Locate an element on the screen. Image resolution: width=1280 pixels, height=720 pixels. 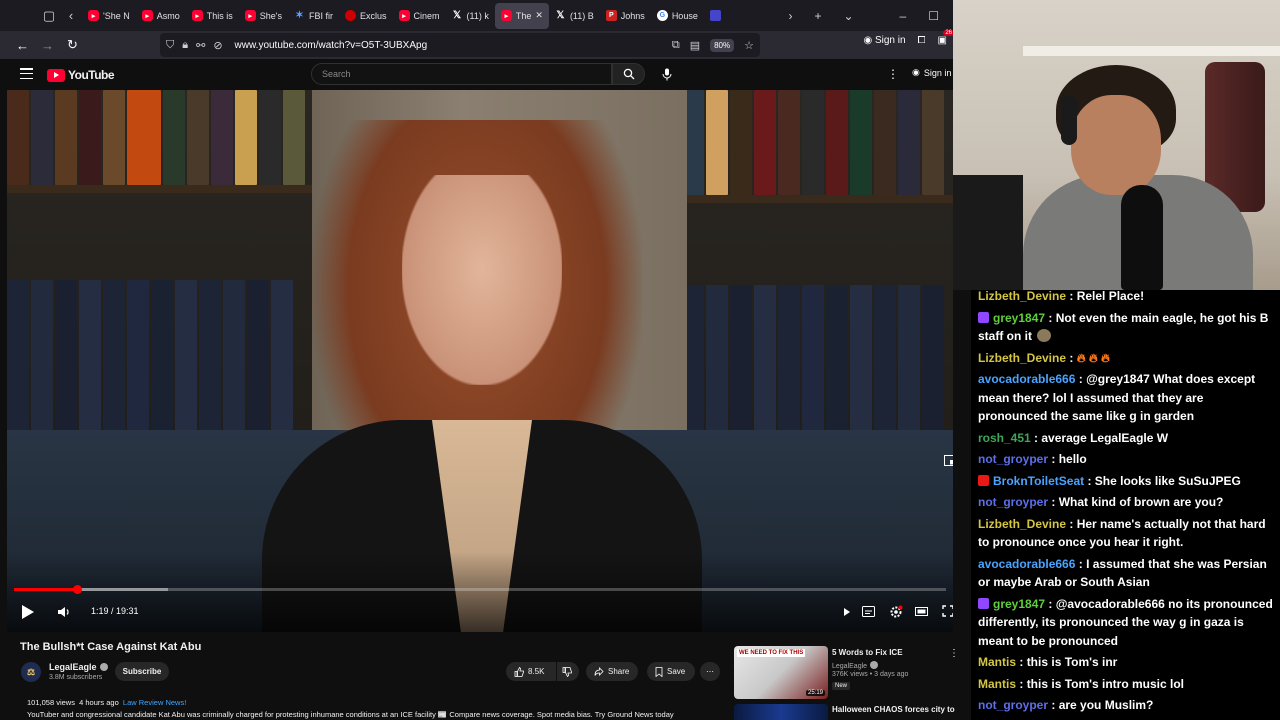
tab-list-chevron-down-icon: ⌄ is located at coordinates (848, 16).